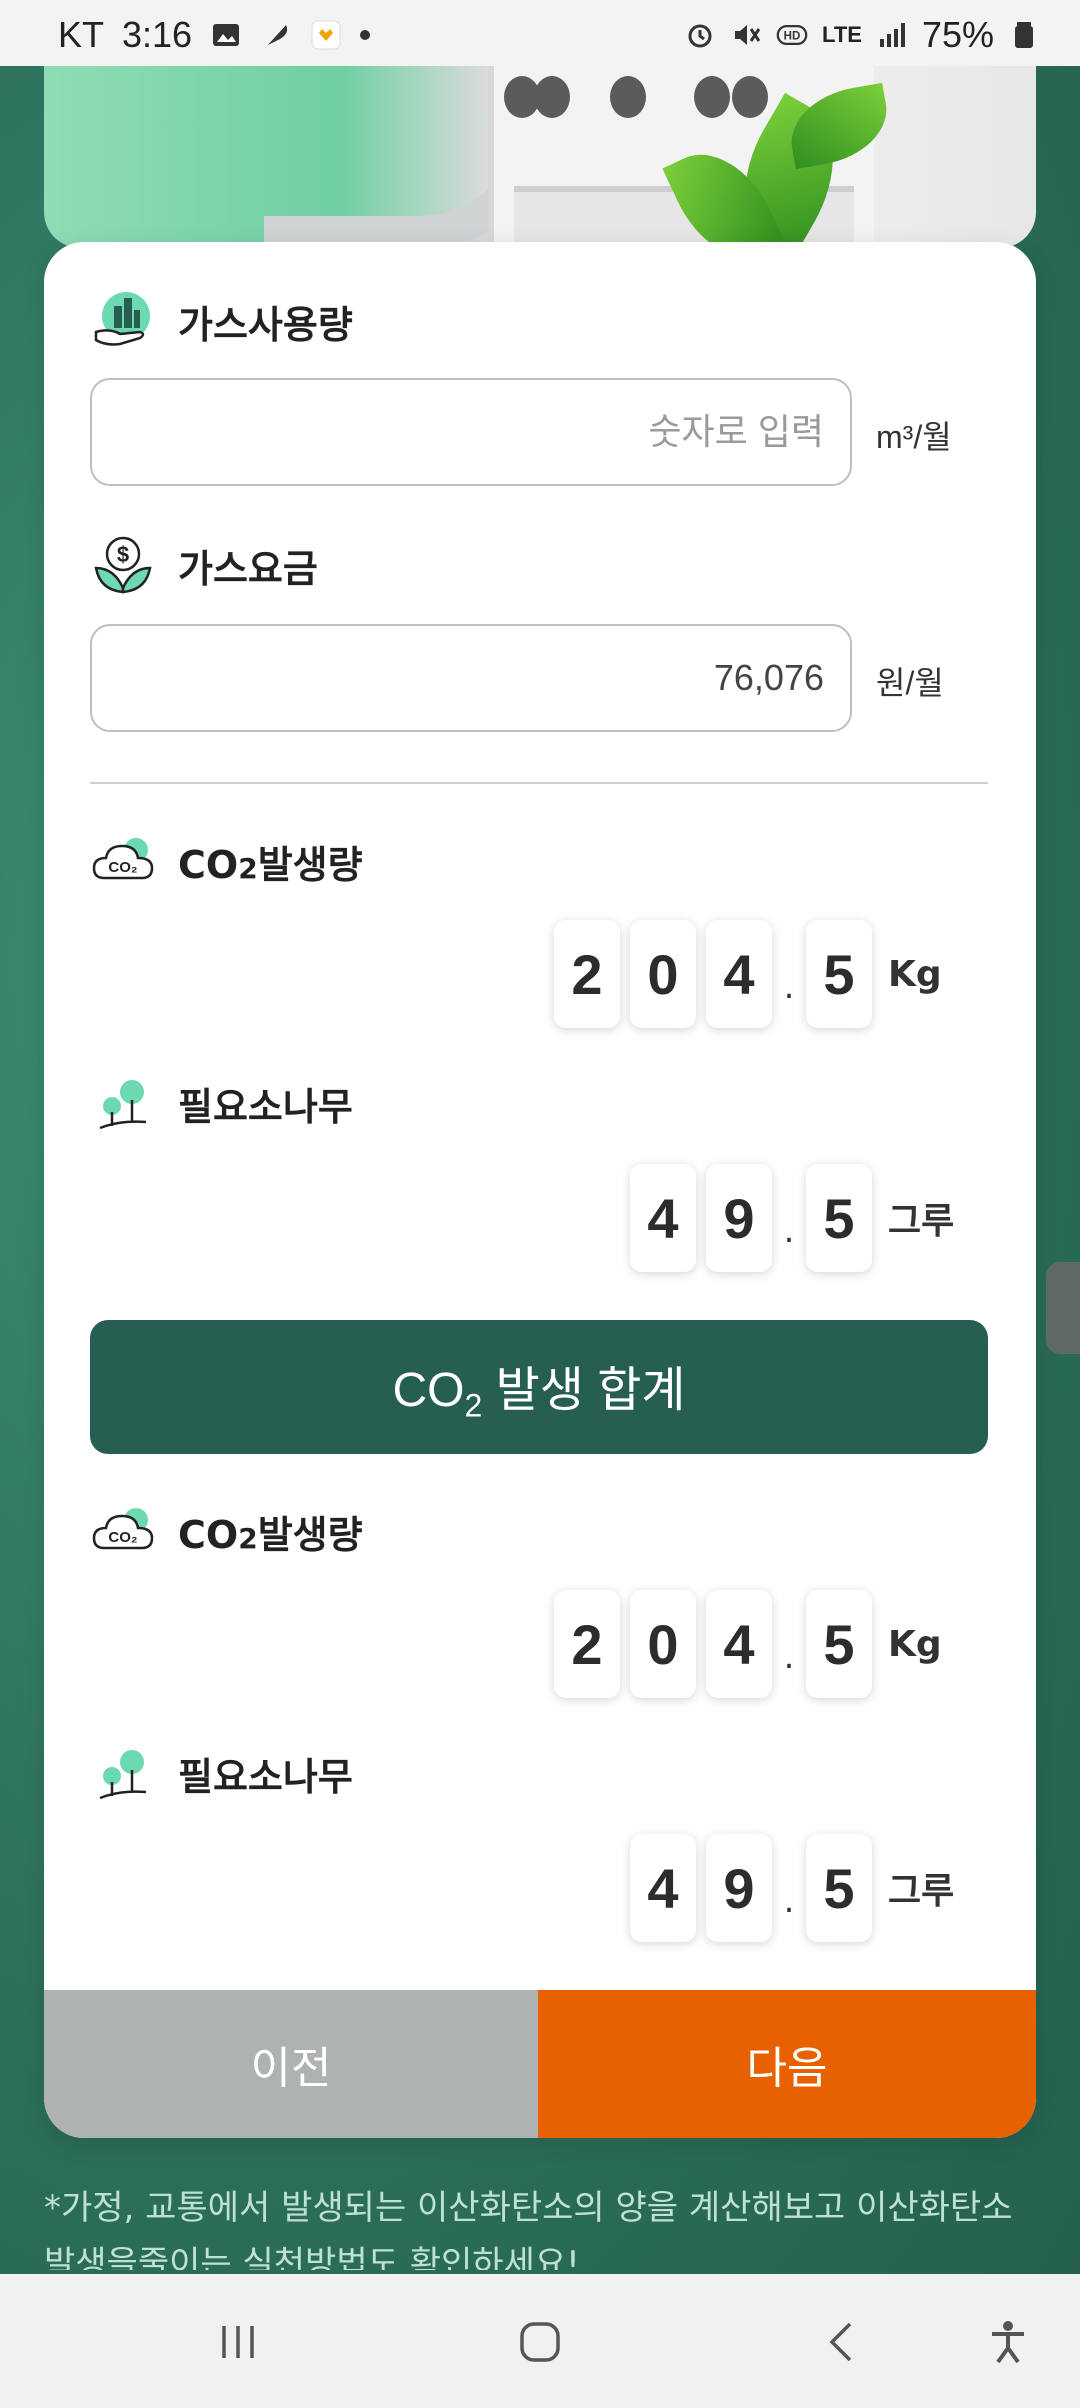 Image resolution: width=1080 pixels, height=2408 pixels. What do you see at coordinates (839, 1218) in the screenshot?
I see `trees-digit: 5` at bounding box center [839, 1218].